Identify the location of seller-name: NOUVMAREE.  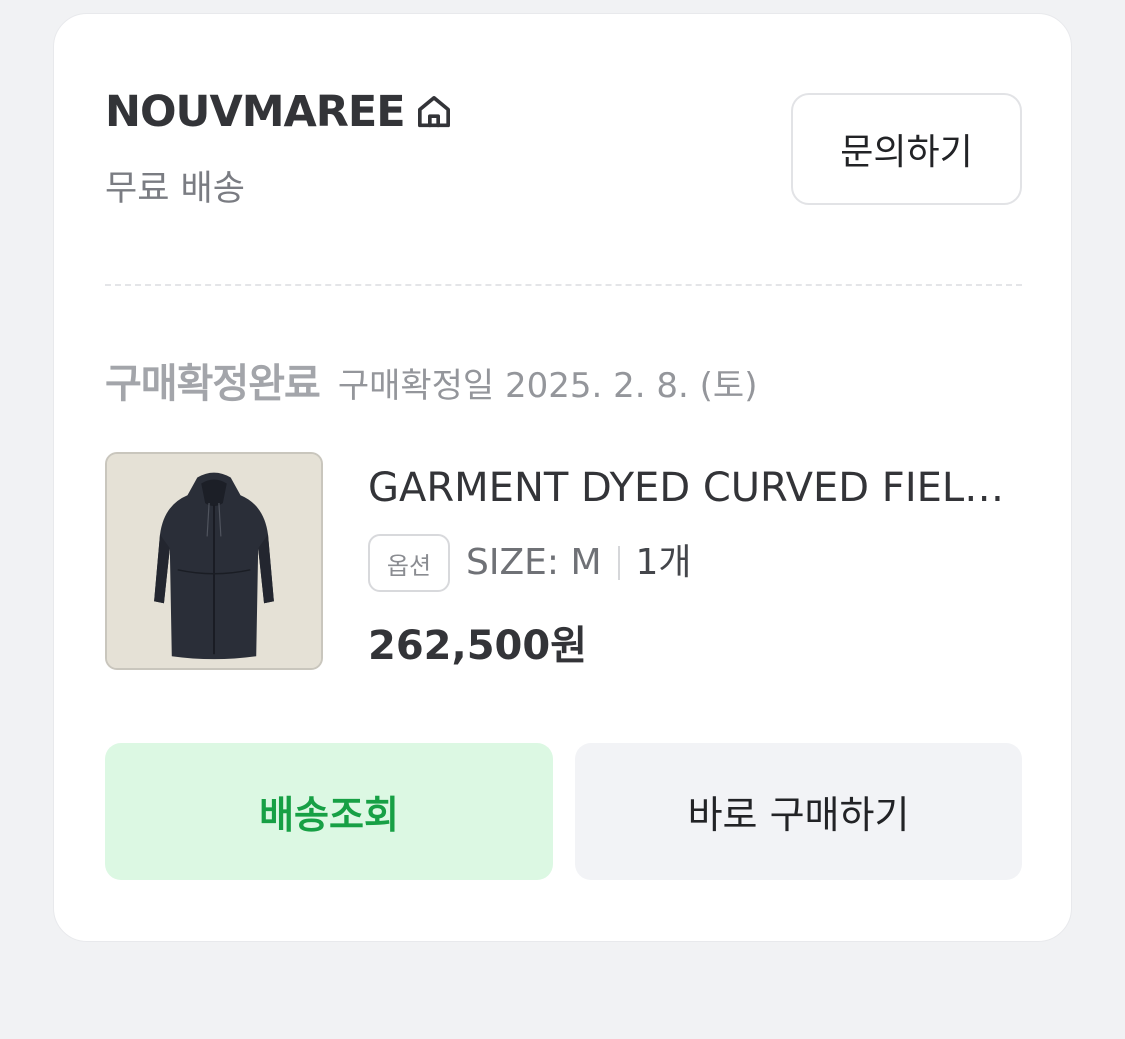
(255, 112).